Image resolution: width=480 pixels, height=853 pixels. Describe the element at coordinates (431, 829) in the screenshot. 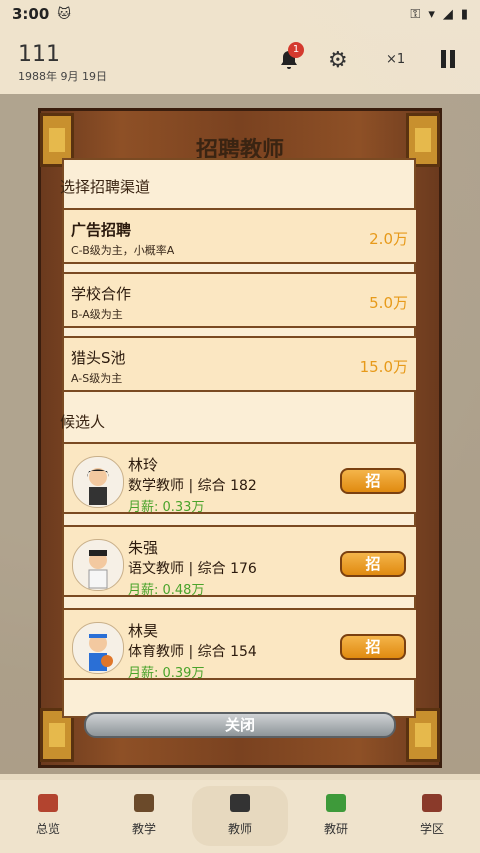

I see `nav-label: 学区` at that location.